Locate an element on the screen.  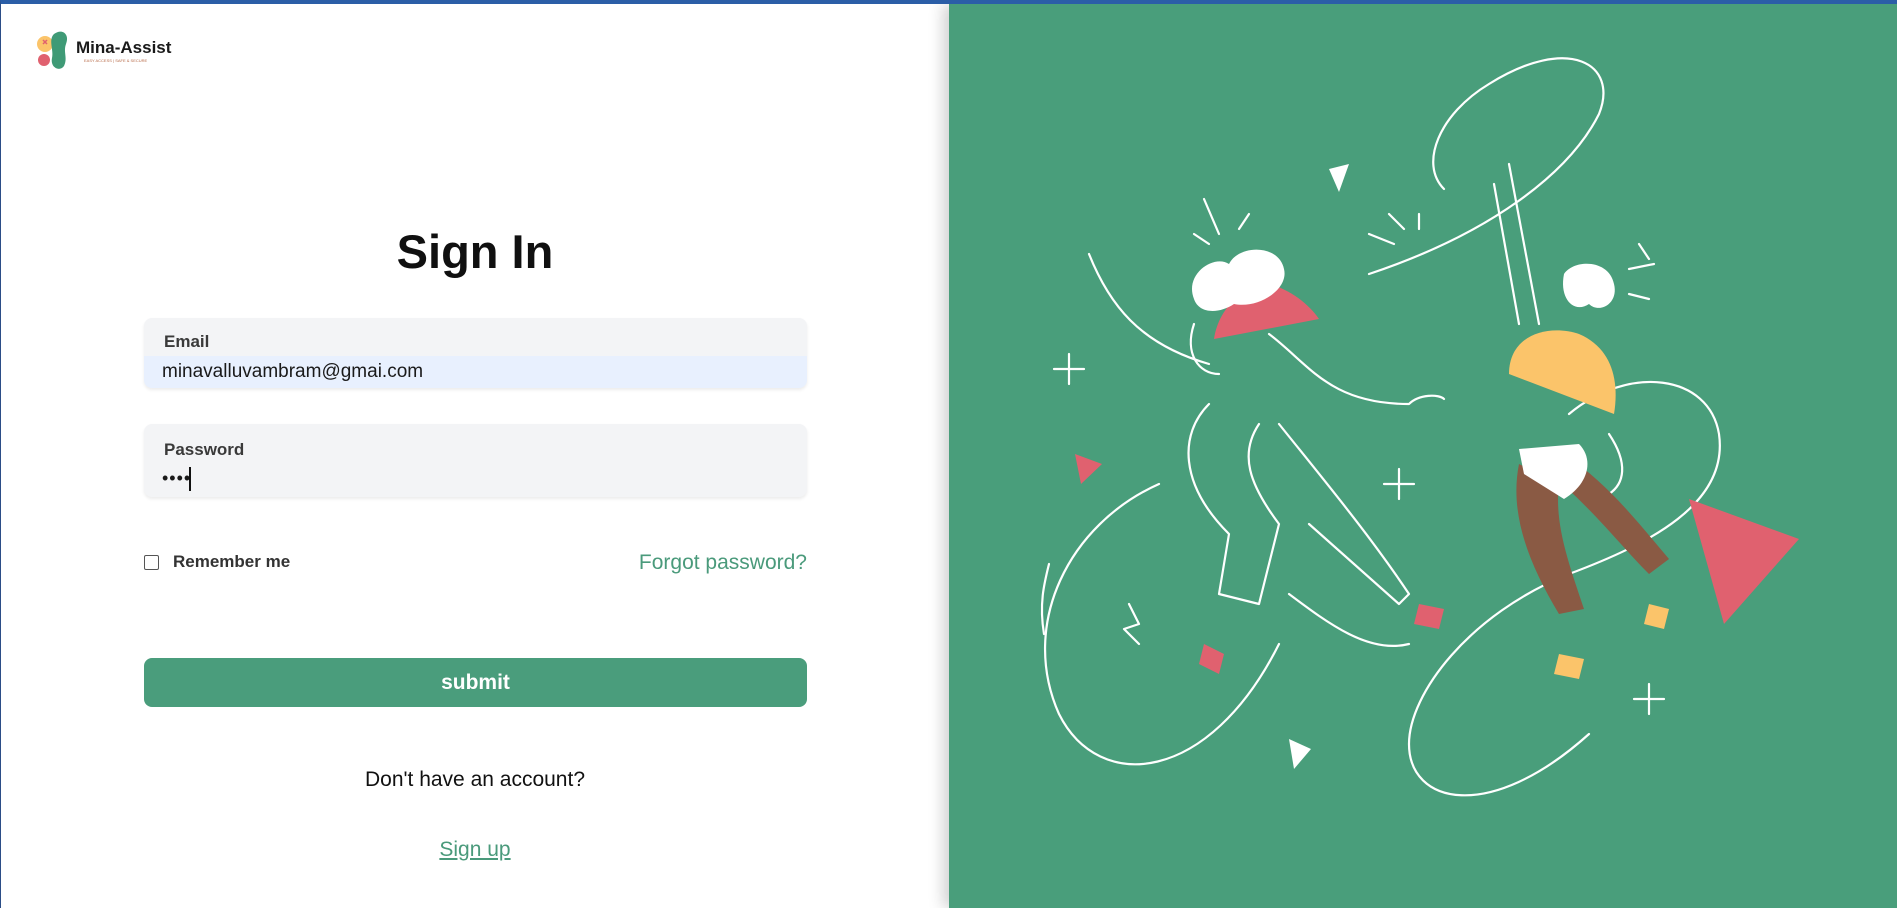
brand-name: Mina-Assist is located at coordinates (124, 47).